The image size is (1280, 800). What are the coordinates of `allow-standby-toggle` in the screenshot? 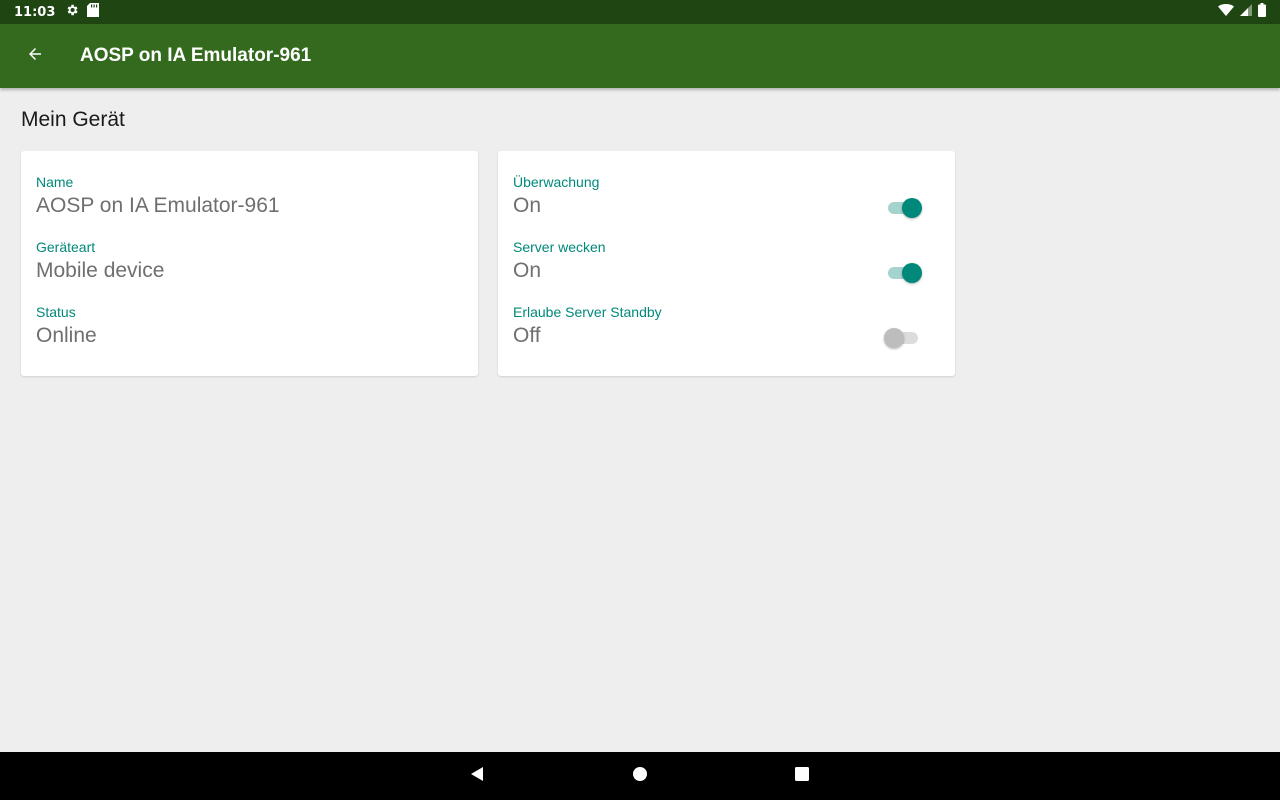 It's located at (903, 337).